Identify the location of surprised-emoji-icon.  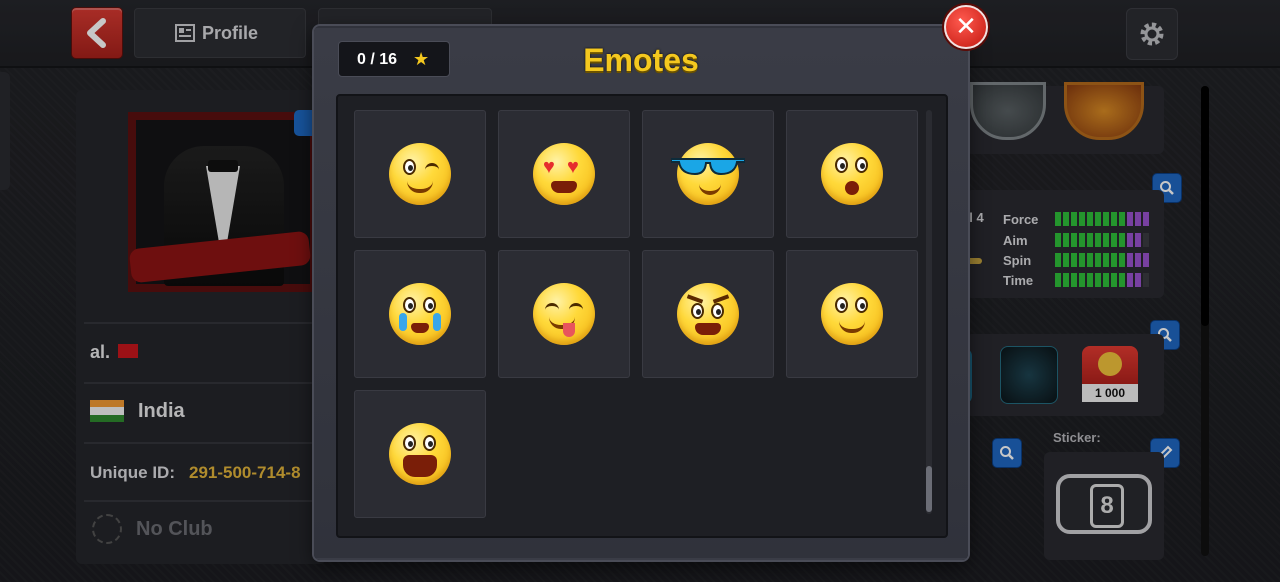
(852, 174).